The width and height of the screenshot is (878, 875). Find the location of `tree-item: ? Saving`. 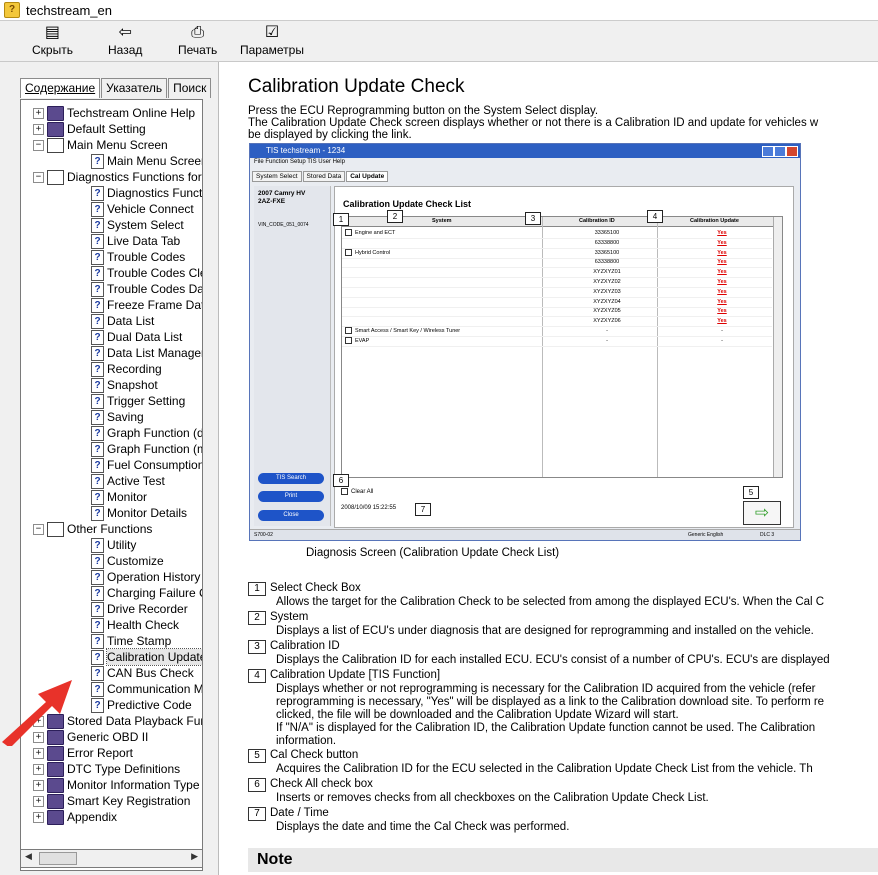

tree-item: ? Saving is located at coordinates (111, 417).